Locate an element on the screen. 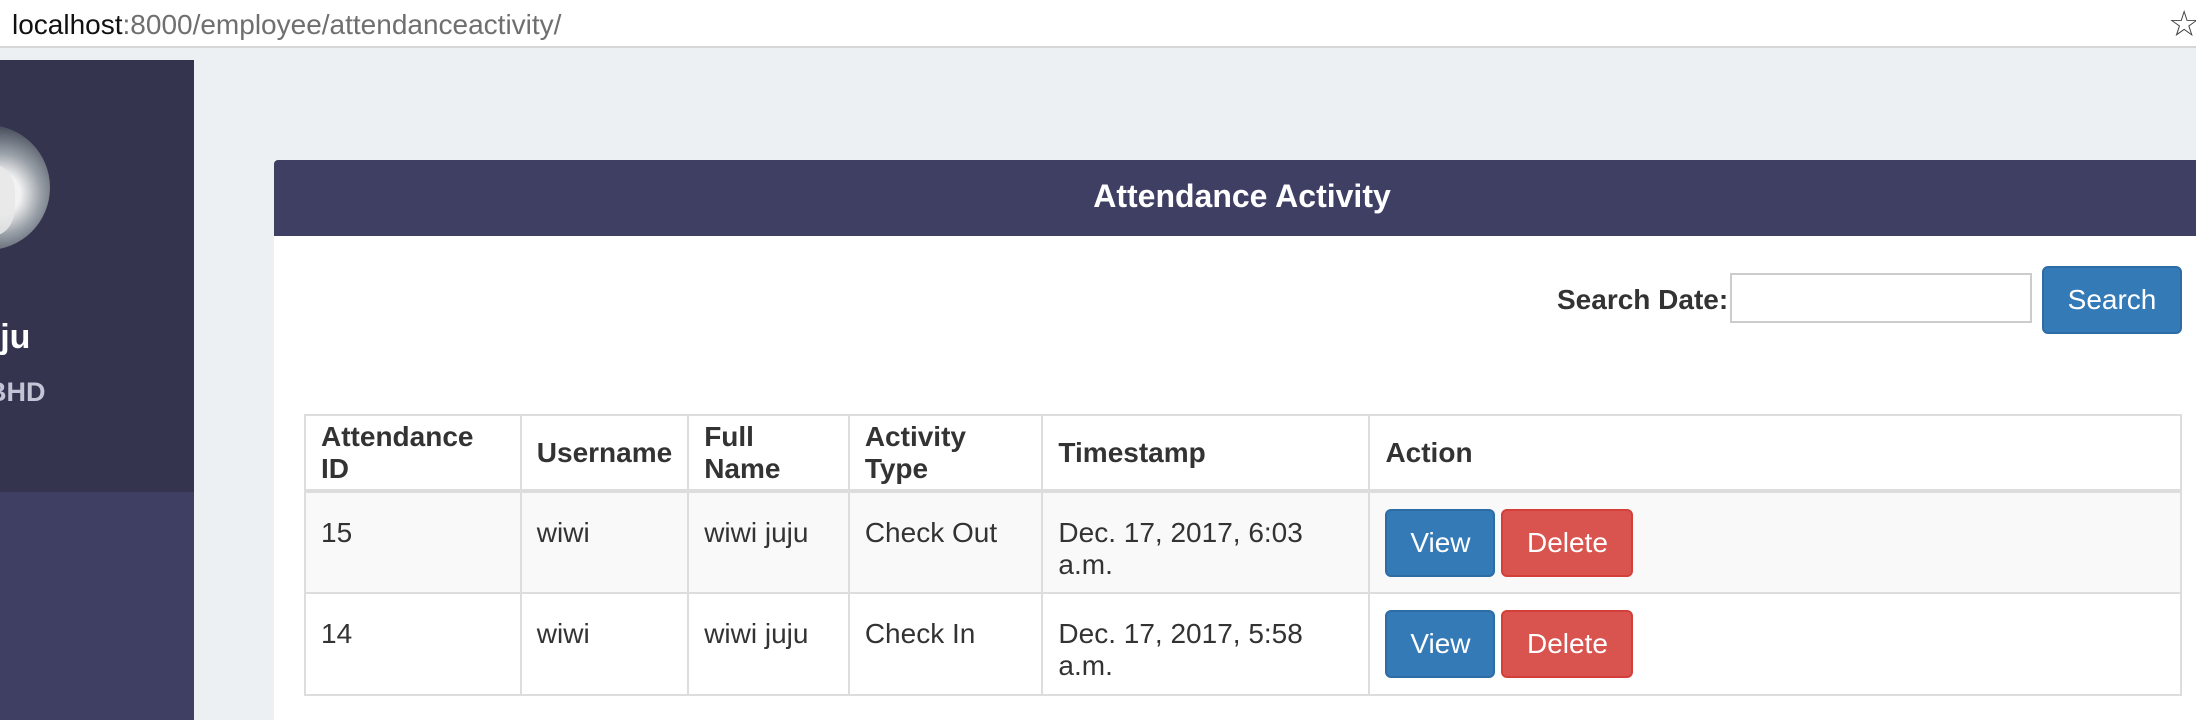 This screenshot has width=2196, height=720. column-header-full-name: Full Name is located at coordinates (768, 453).